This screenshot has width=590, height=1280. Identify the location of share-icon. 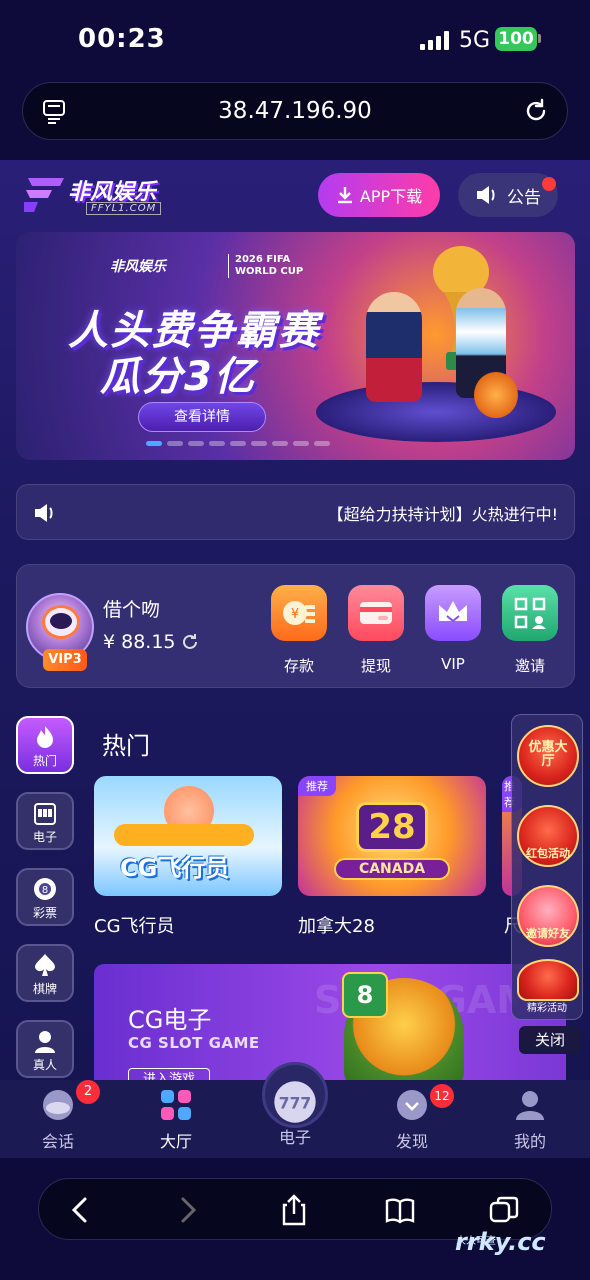
(294, 1210).